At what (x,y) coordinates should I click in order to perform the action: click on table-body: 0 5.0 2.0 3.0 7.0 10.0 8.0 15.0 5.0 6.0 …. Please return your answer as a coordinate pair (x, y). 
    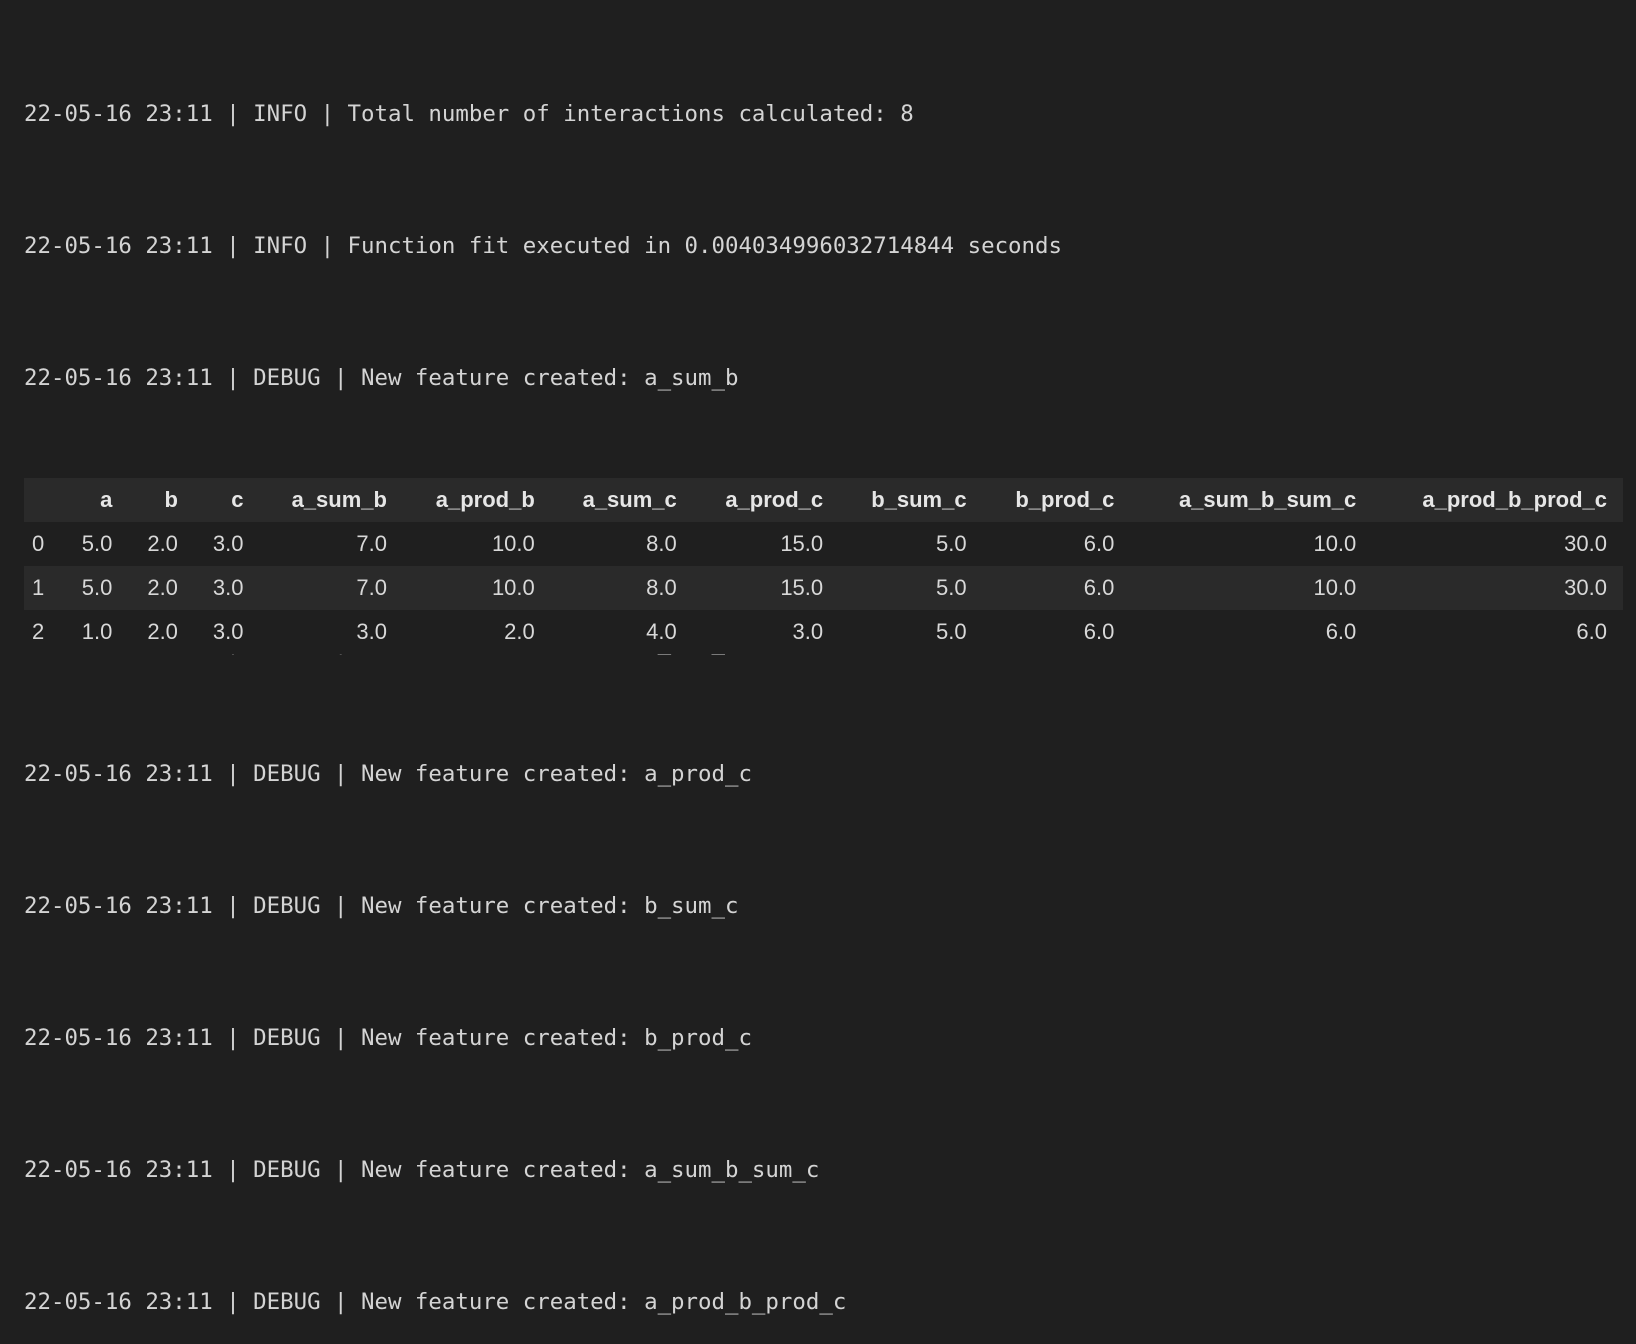
    Looking at the image, I should click on (823, 588).